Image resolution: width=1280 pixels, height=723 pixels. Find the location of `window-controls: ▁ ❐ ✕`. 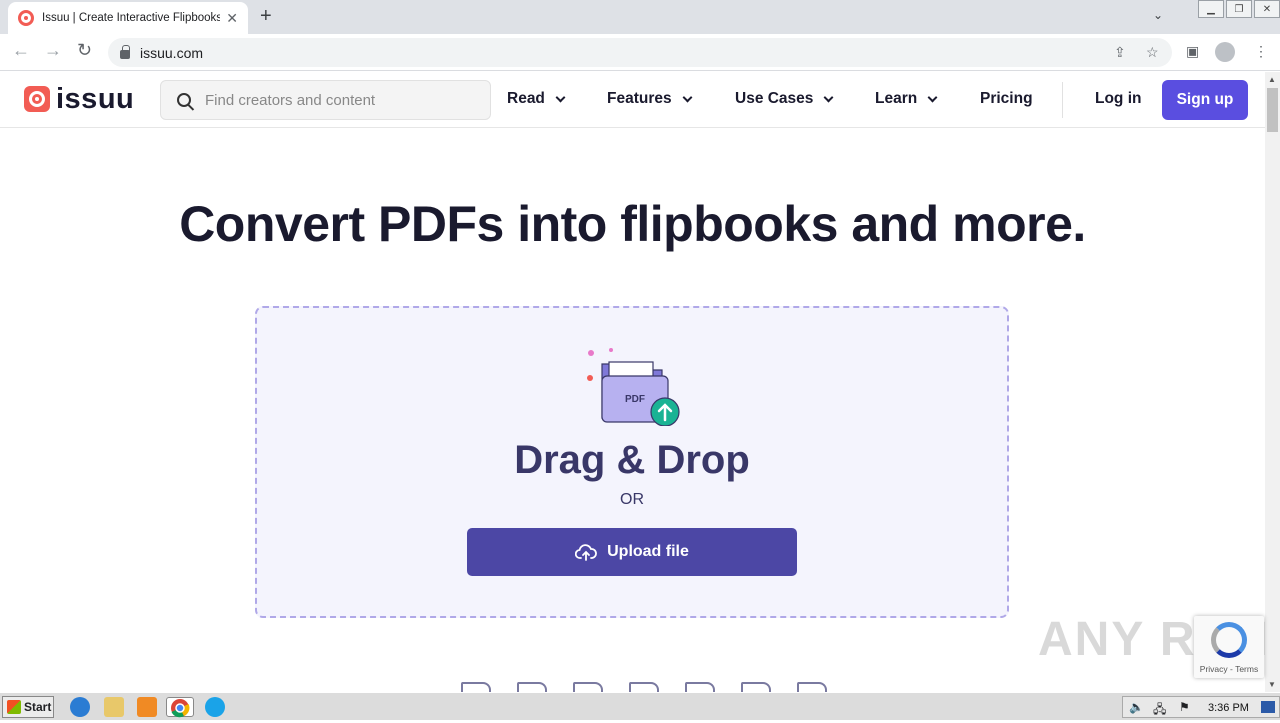

window-controls: ▁ ❐ ✕ is located at coordinates (1238, 10).